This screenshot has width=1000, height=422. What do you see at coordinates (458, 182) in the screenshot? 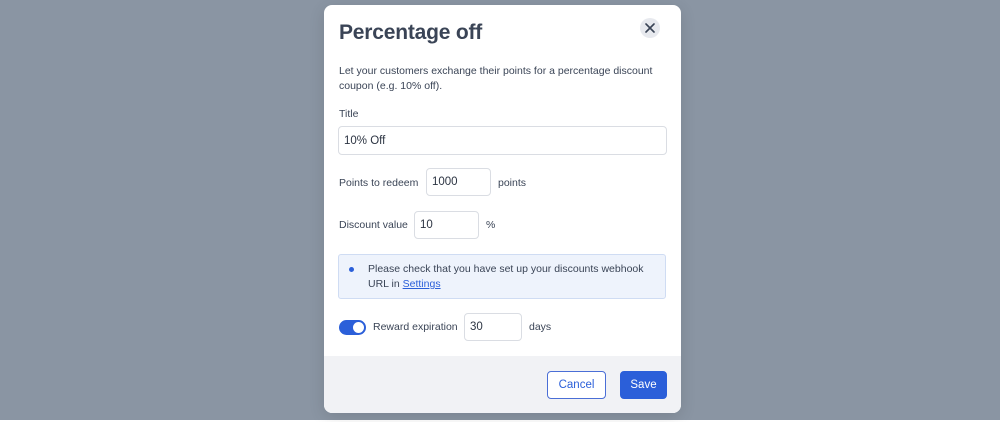
I see `points-to-redeem-input` at bounding box center [458, 182].